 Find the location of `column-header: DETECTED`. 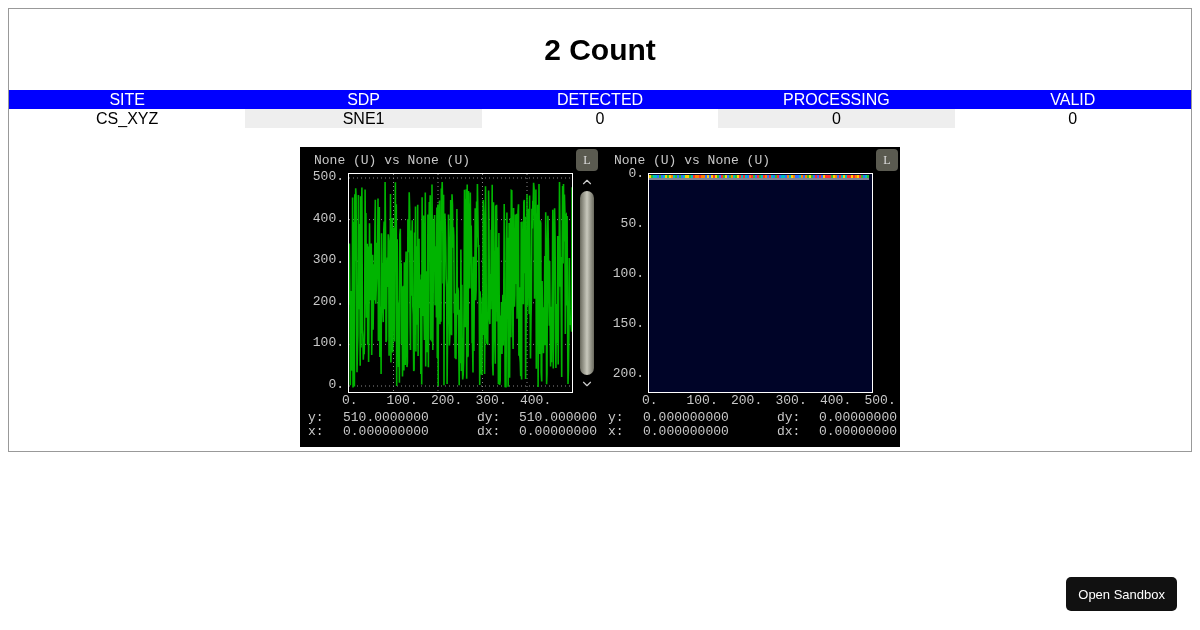

column-header: DETECTED is located at coordinates (600, 99).